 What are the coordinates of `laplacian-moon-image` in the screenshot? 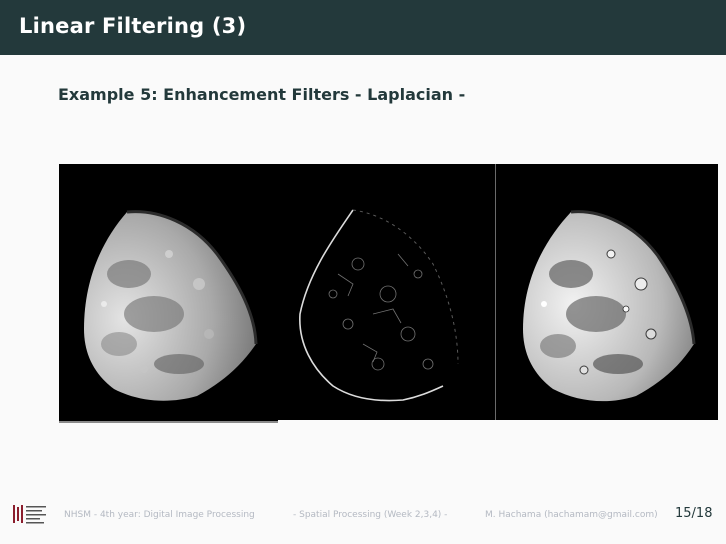 It's located at (386, 292).